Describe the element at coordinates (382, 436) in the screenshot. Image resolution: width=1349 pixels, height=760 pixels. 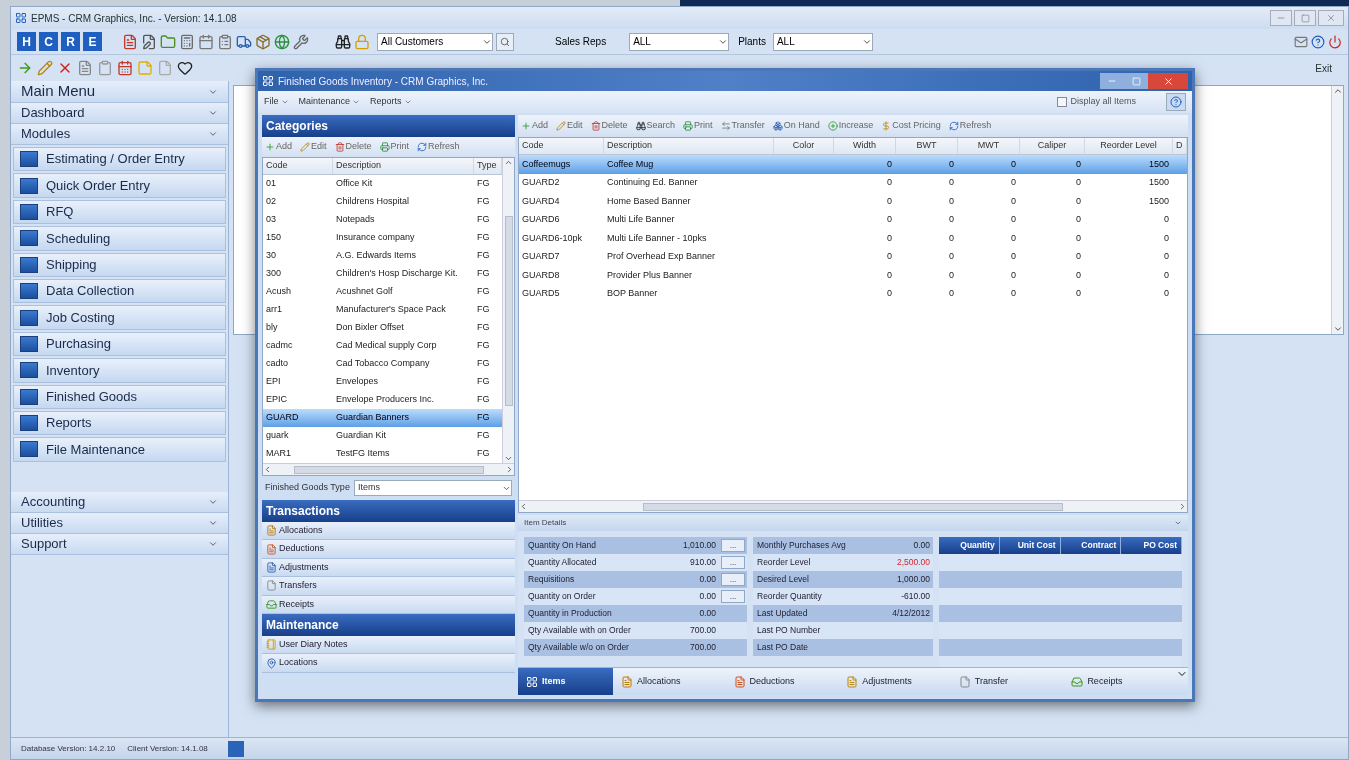
I see `table-row: guark Guardian Kit FG` at that location.